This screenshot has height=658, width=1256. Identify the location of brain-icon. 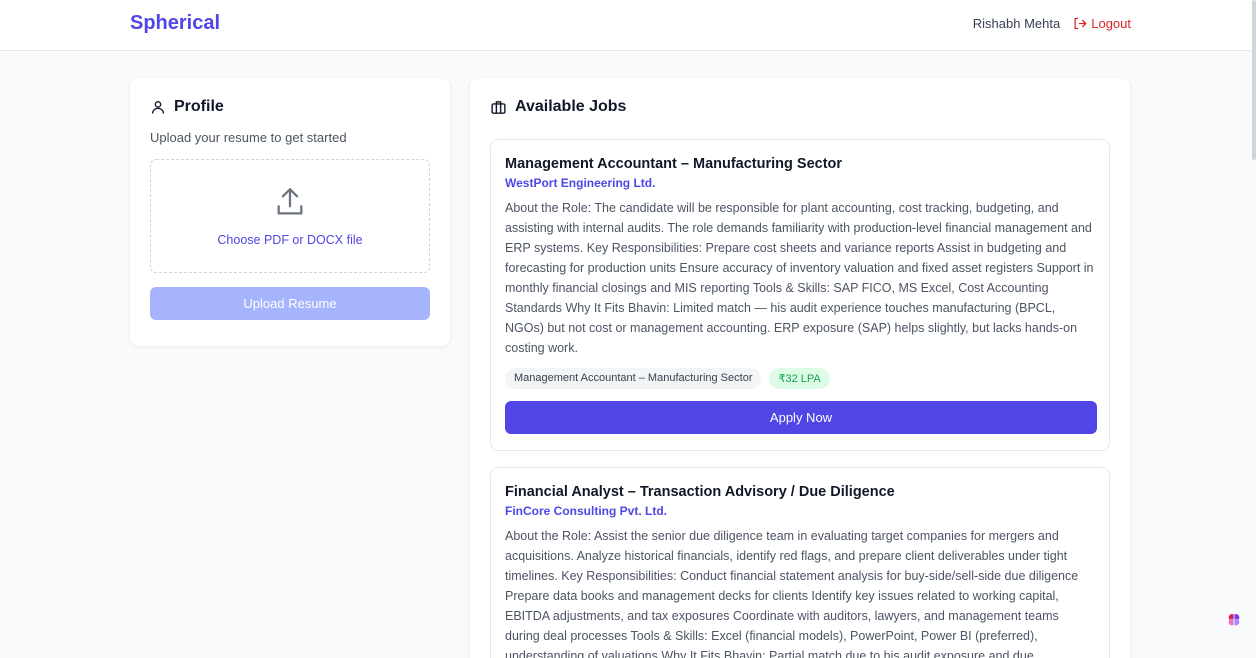
(1234, 620).